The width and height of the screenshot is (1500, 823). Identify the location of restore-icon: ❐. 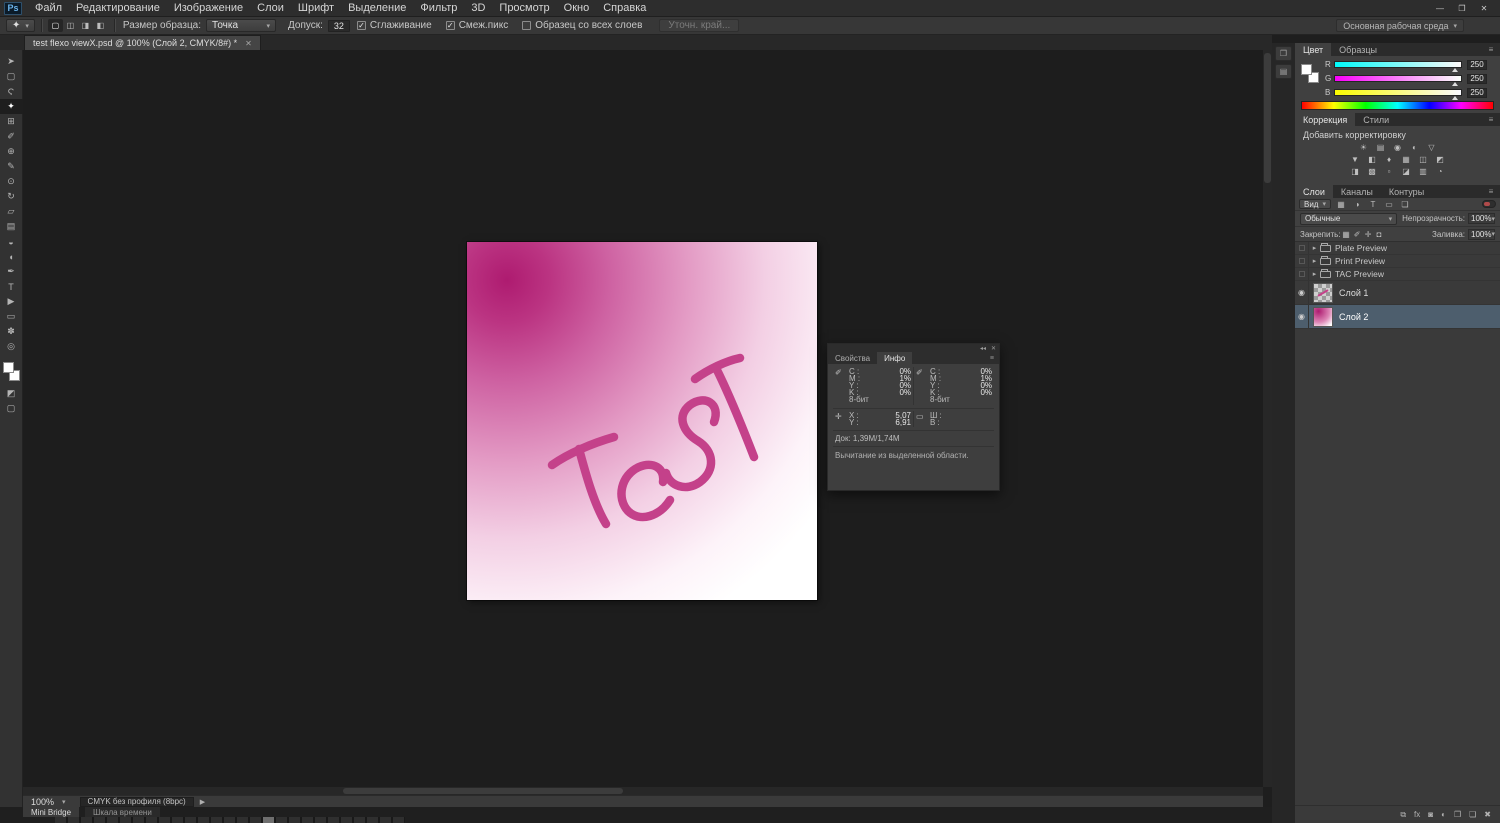
(1462, 8).